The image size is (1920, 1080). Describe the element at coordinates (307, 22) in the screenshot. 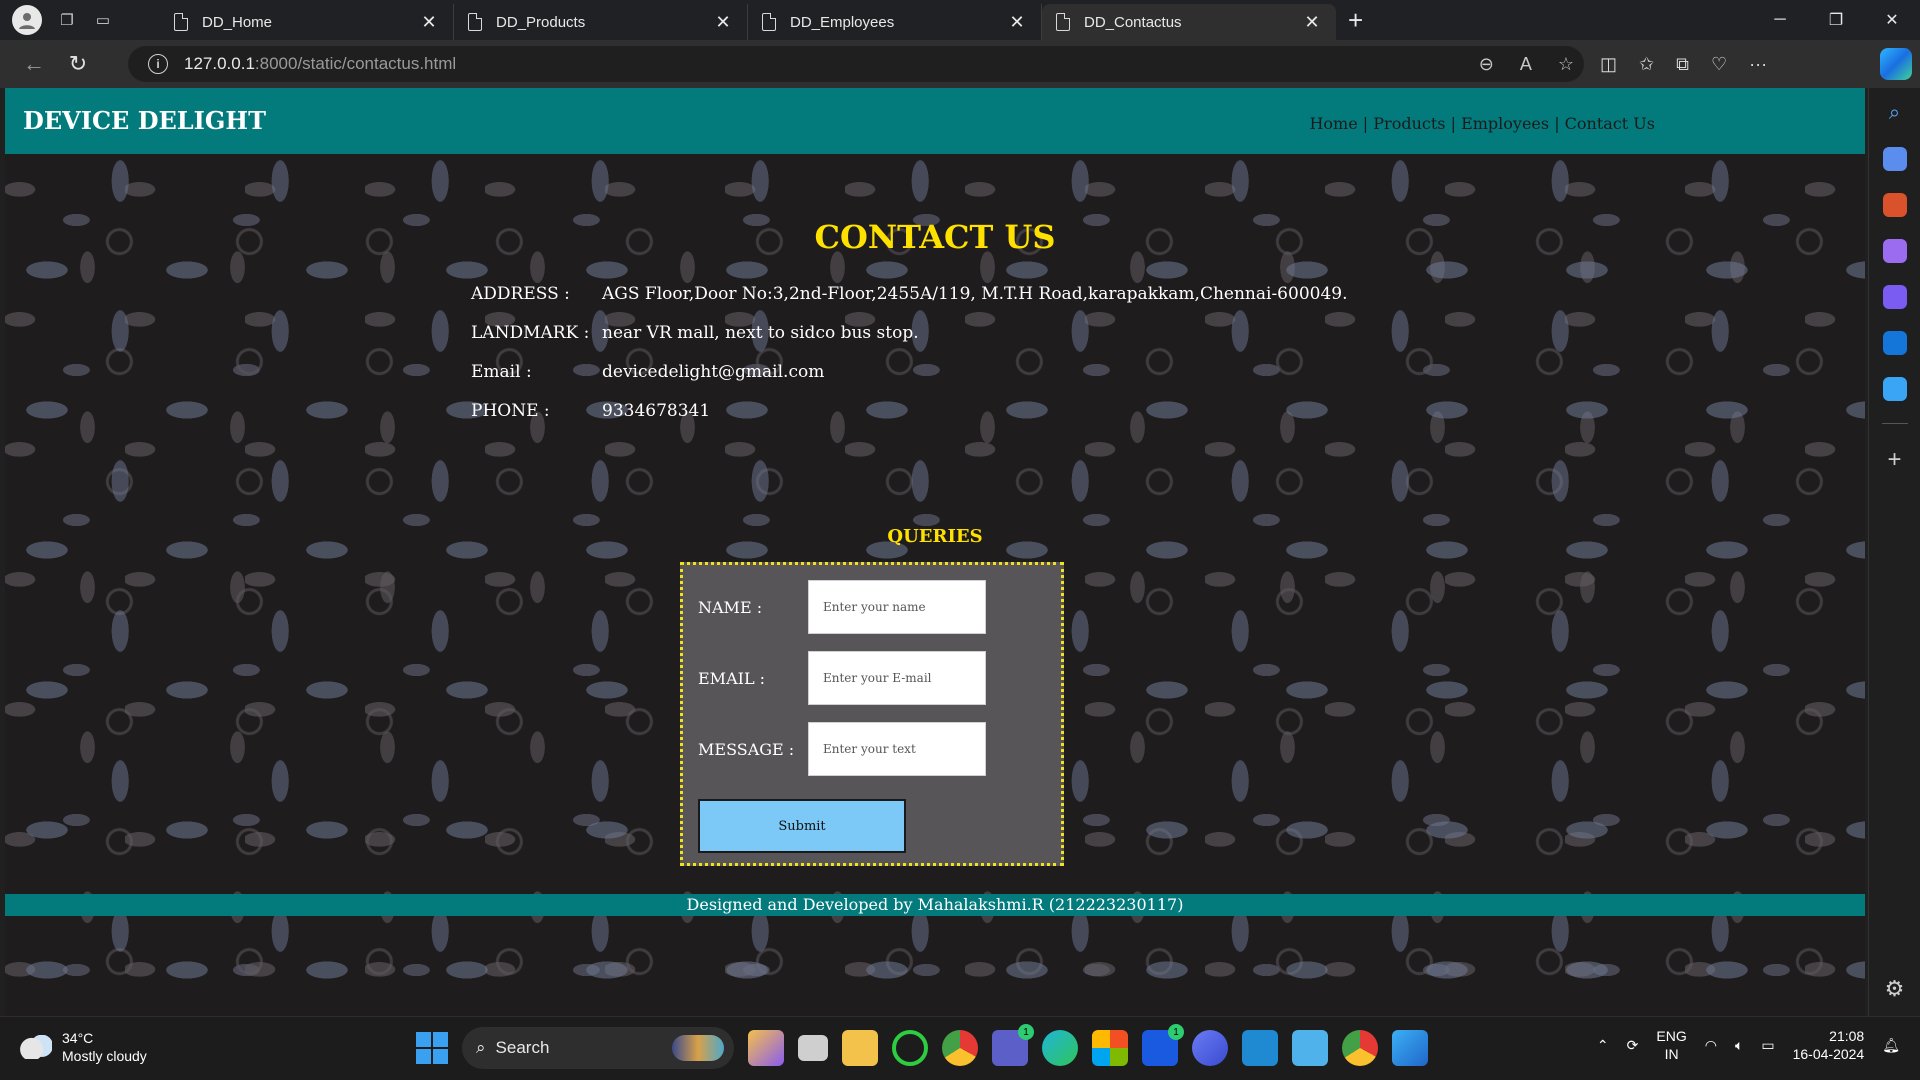

I see `tab-dd-home: DD_Home ✕` at that location.